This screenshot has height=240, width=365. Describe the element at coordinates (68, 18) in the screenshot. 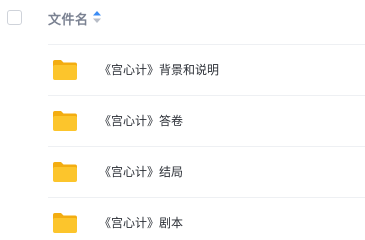

I see `column-title-filename: 文件名` at that location.